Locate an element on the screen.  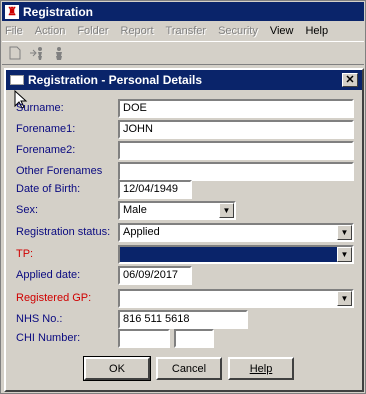
app-logo-icon: ♜ is located at coordinates (12, 11).